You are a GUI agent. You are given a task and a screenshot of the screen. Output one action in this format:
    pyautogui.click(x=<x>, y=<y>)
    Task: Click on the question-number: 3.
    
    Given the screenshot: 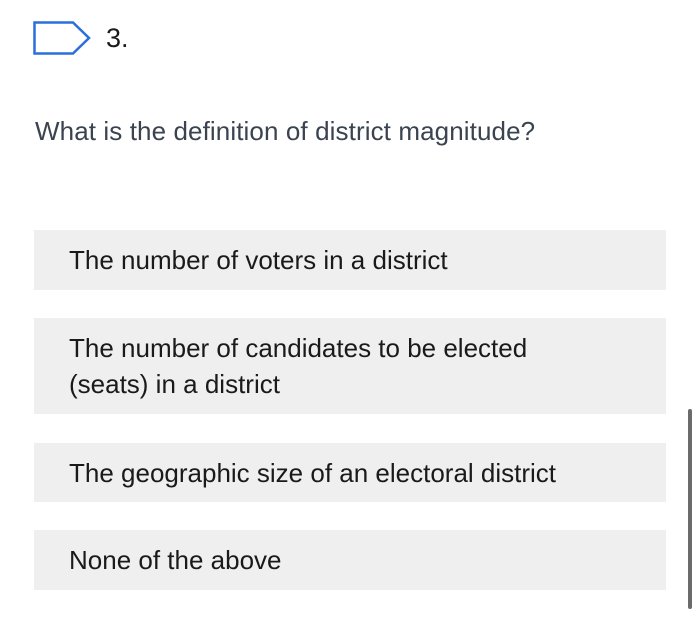 What is the action you would take?
    pyautogui.click(x=117, y=38)
    